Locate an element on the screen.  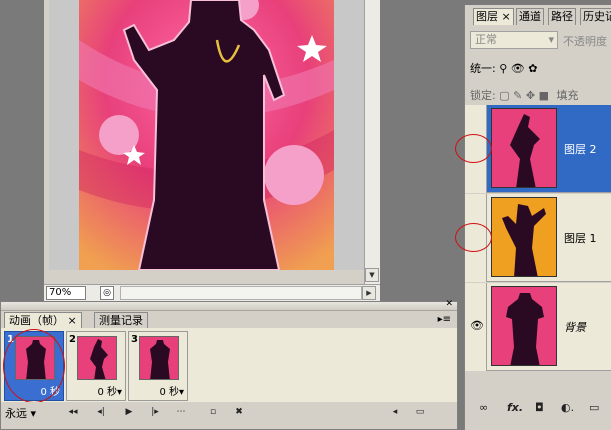
animation-frame: 3 0 秒▾ is located at coordinates (158, 366).